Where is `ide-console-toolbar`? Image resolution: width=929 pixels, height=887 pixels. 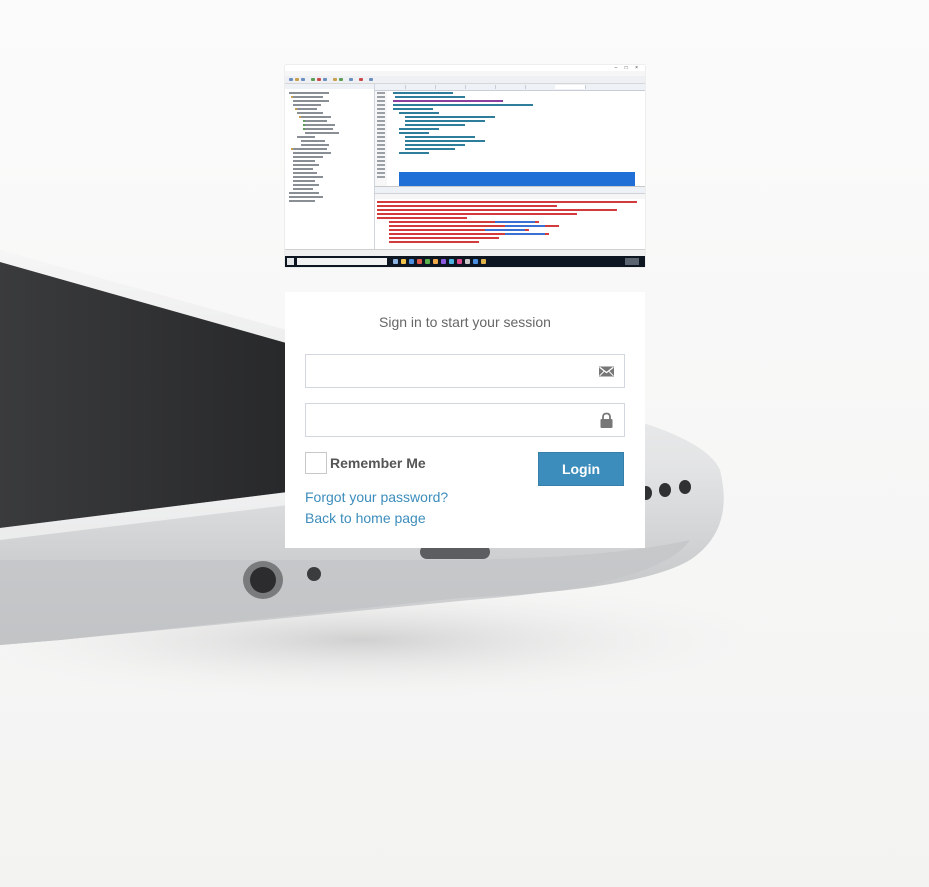 ide-console-toolbar is located at coordinates (510, 196).